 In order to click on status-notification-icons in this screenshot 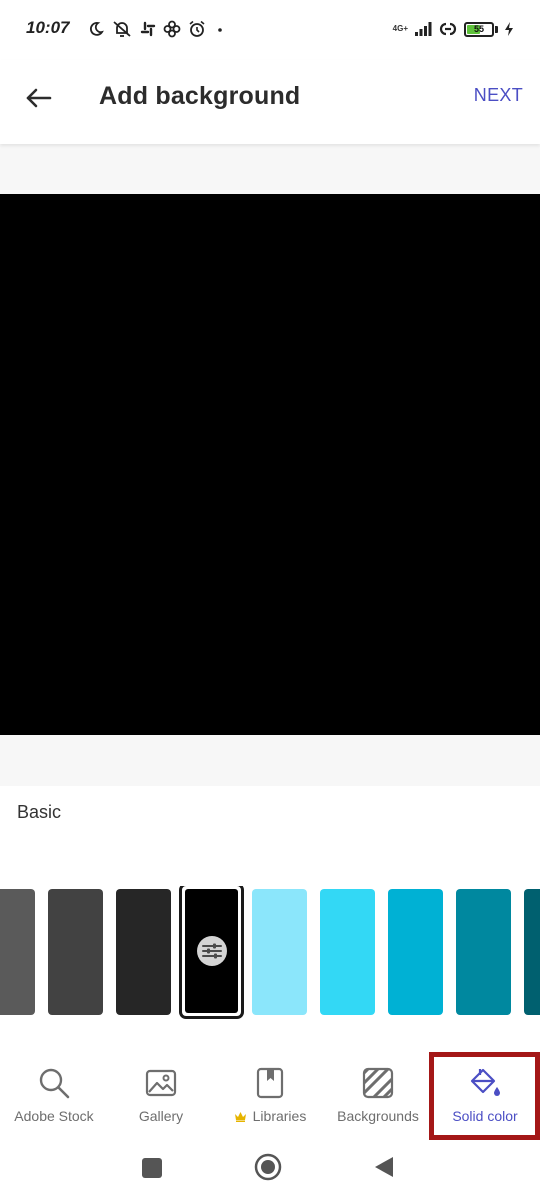, I will do `click(157, 29)`.